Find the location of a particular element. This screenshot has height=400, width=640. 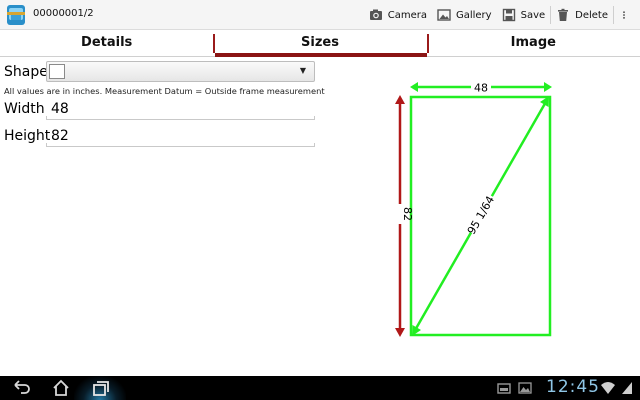

record-id: 00000001/2 is located at coordinates (63, 13).